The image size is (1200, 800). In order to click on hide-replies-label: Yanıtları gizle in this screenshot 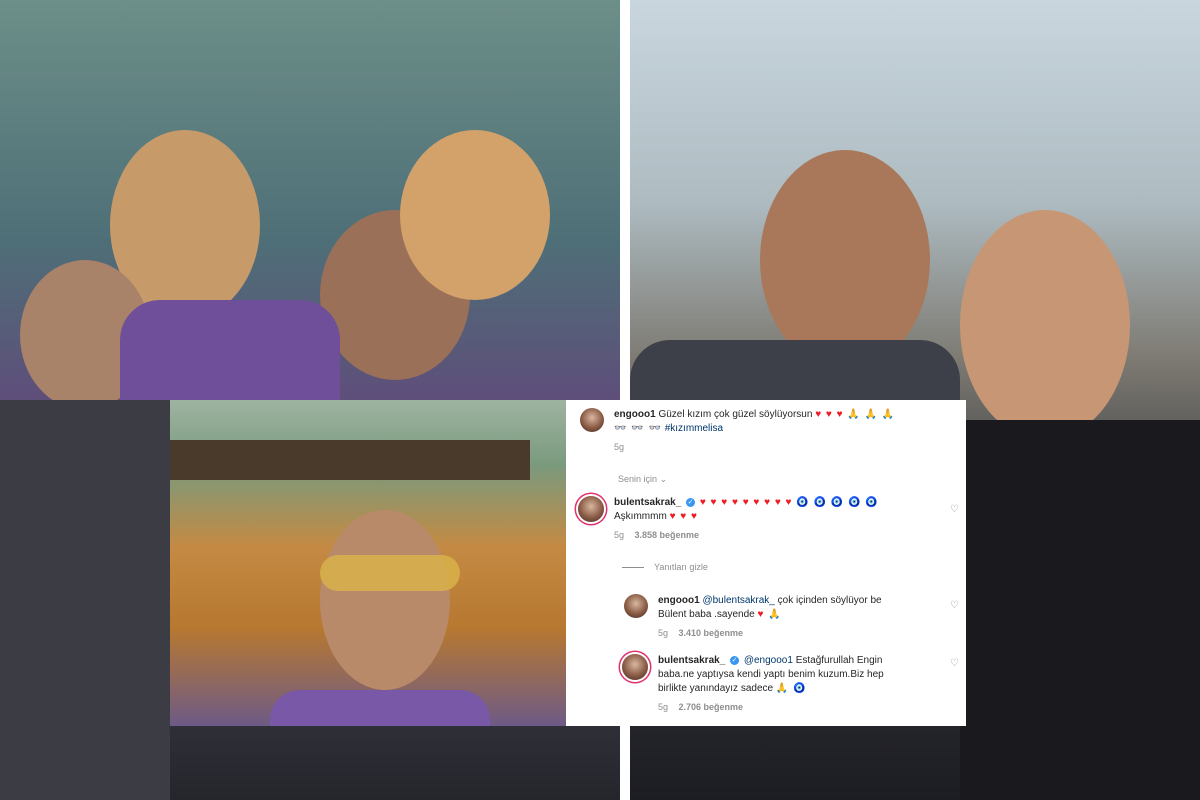, I will do `click(681, 567)`.